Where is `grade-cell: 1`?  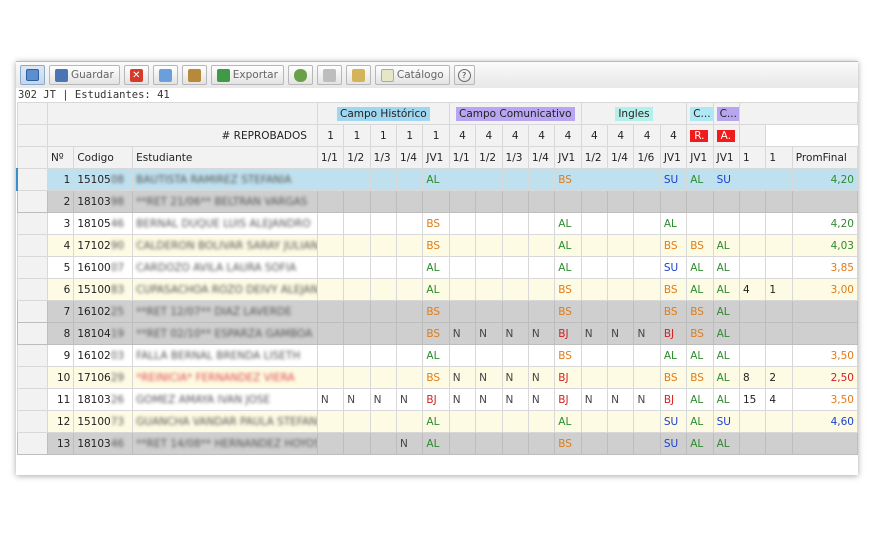
grade-cell: 1 is located at coordinates (779, 289).